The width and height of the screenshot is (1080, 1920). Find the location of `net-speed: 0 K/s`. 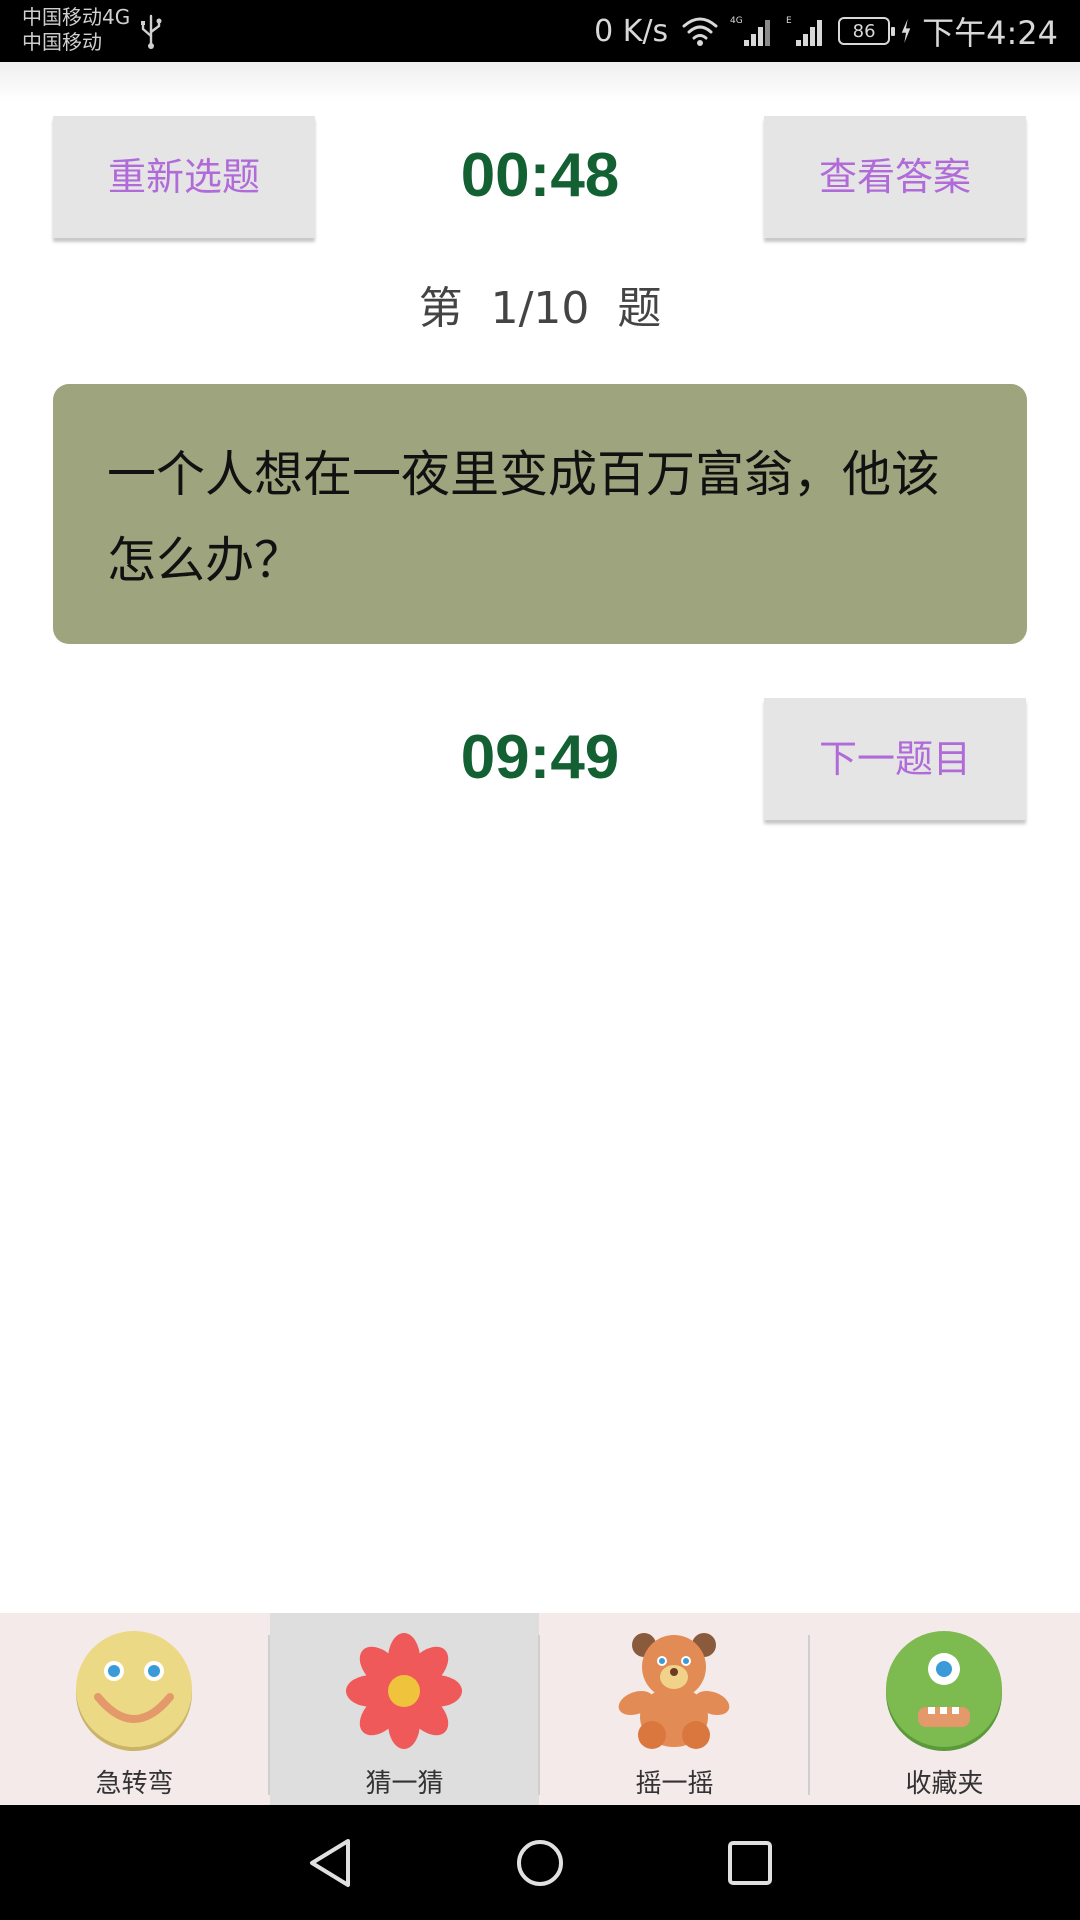

net-speed: 0 K/s is located at coordinates (631, 31).